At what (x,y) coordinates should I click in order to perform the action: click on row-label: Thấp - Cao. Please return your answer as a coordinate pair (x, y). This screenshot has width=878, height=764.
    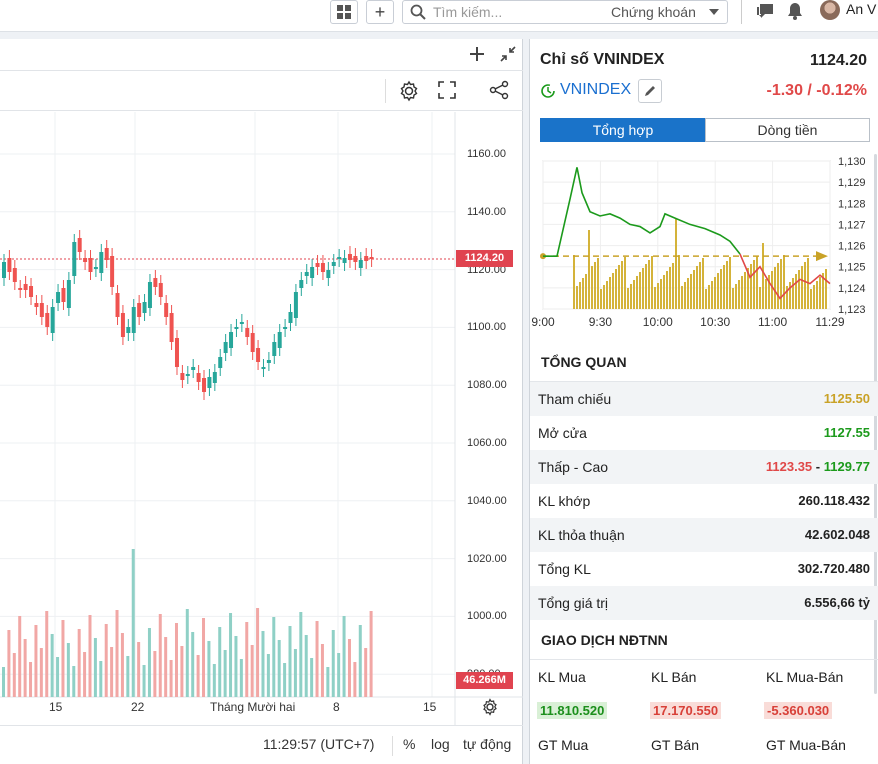
    Looking at the image, I should click on (573, 467).